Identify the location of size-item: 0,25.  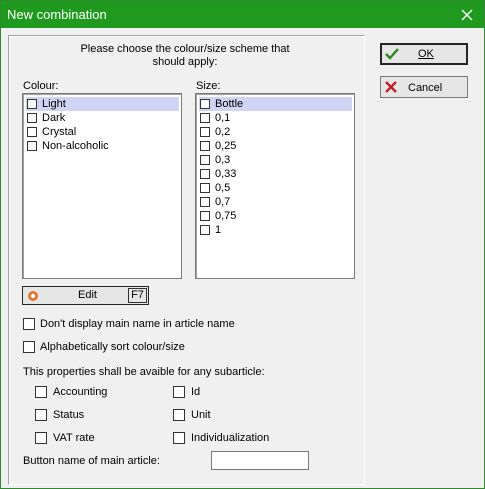
(275, 146).